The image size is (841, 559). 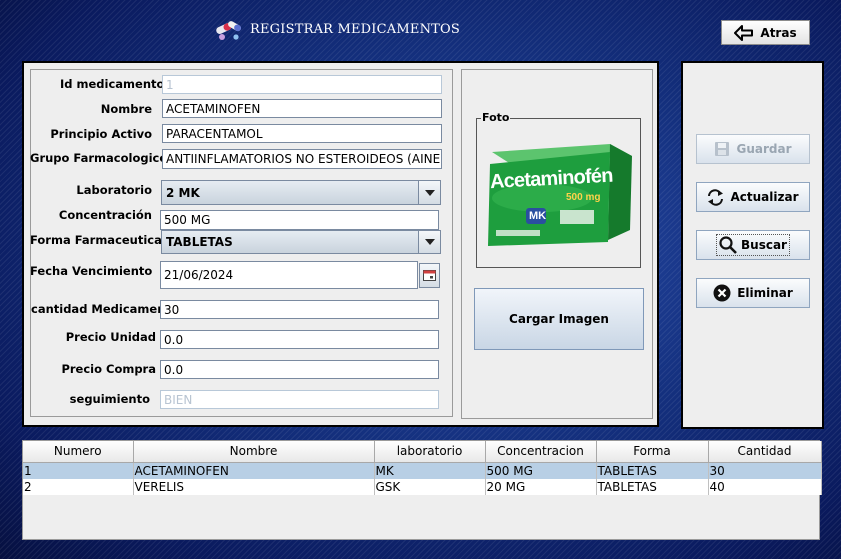 I want to click on table-row: 2 VERELIS GSK 20 MG TABLETAS 40, so click(x=422, y=486).